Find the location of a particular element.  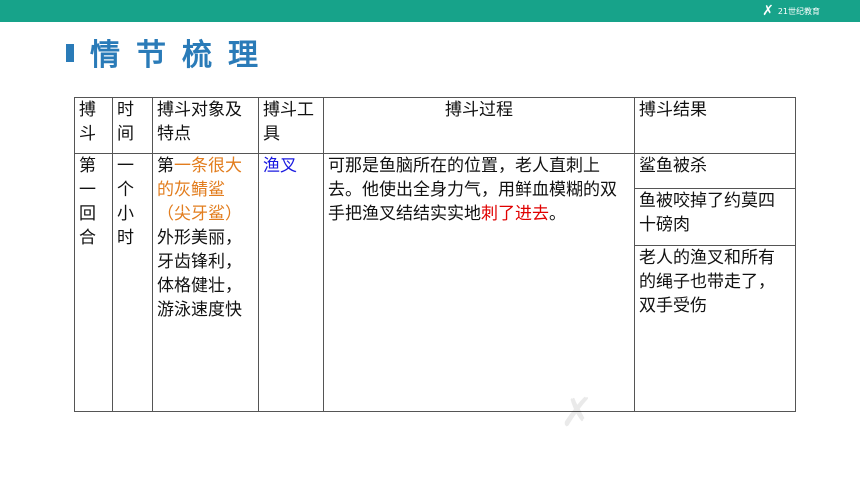

result-item: 鱼被咬掉了约莫四十磅肉 is located at coordinates (715, 217).